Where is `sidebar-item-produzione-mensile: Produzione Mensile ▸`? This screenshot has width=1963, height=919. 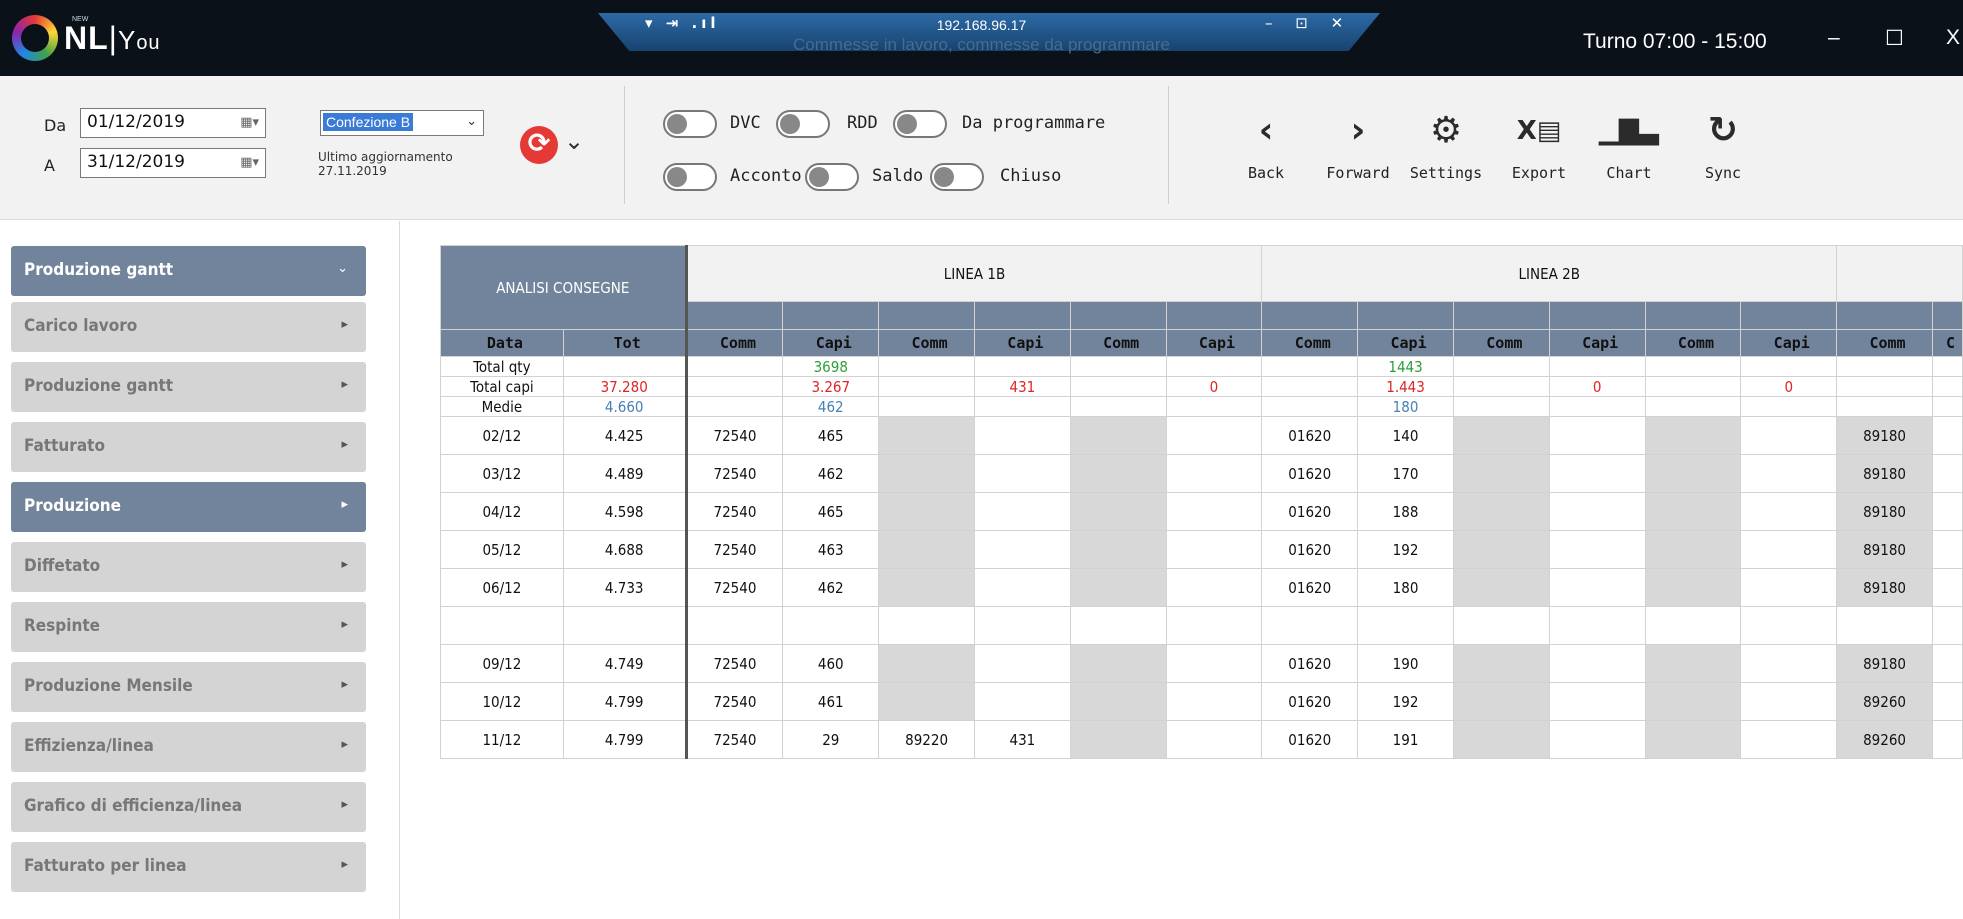
sidebar-item-produzione-mensile: Produzione Mensile ▸ is located at coordinates (188, 687).